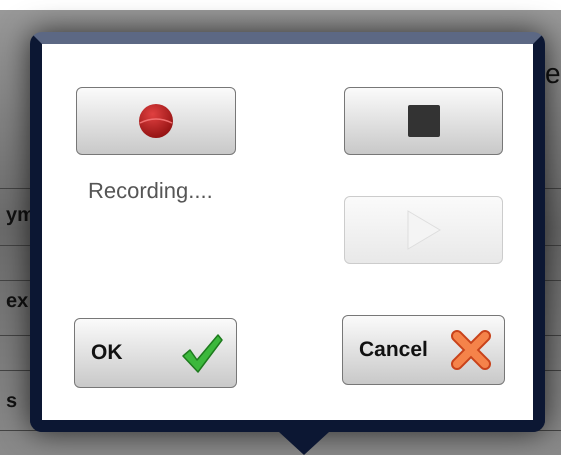  I want to click on partial-text: s, so click(12, 401).